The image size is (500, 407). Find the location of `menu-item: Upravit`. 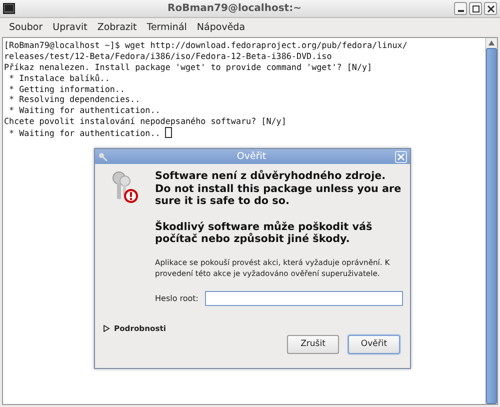

menu-item: Upravit is located at coordinates (70, 27).